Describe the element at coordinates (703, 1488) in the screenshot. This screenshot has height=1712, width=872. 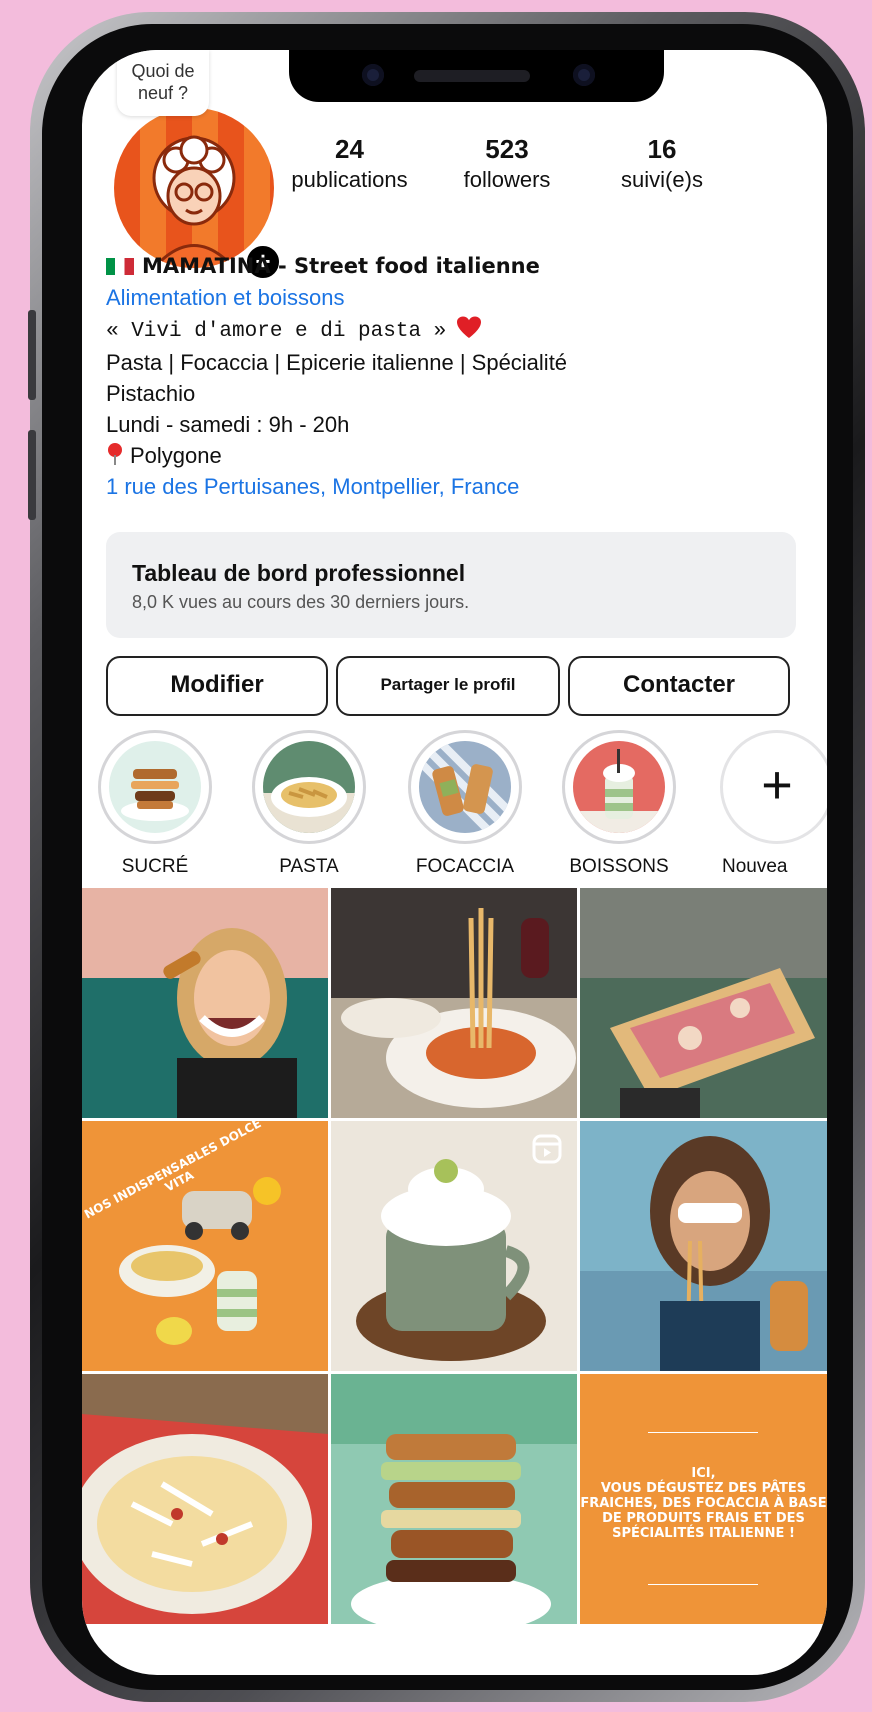
I see `post-info-line: VOUS DÉGUSTEZ DES PÂTES` at that location.